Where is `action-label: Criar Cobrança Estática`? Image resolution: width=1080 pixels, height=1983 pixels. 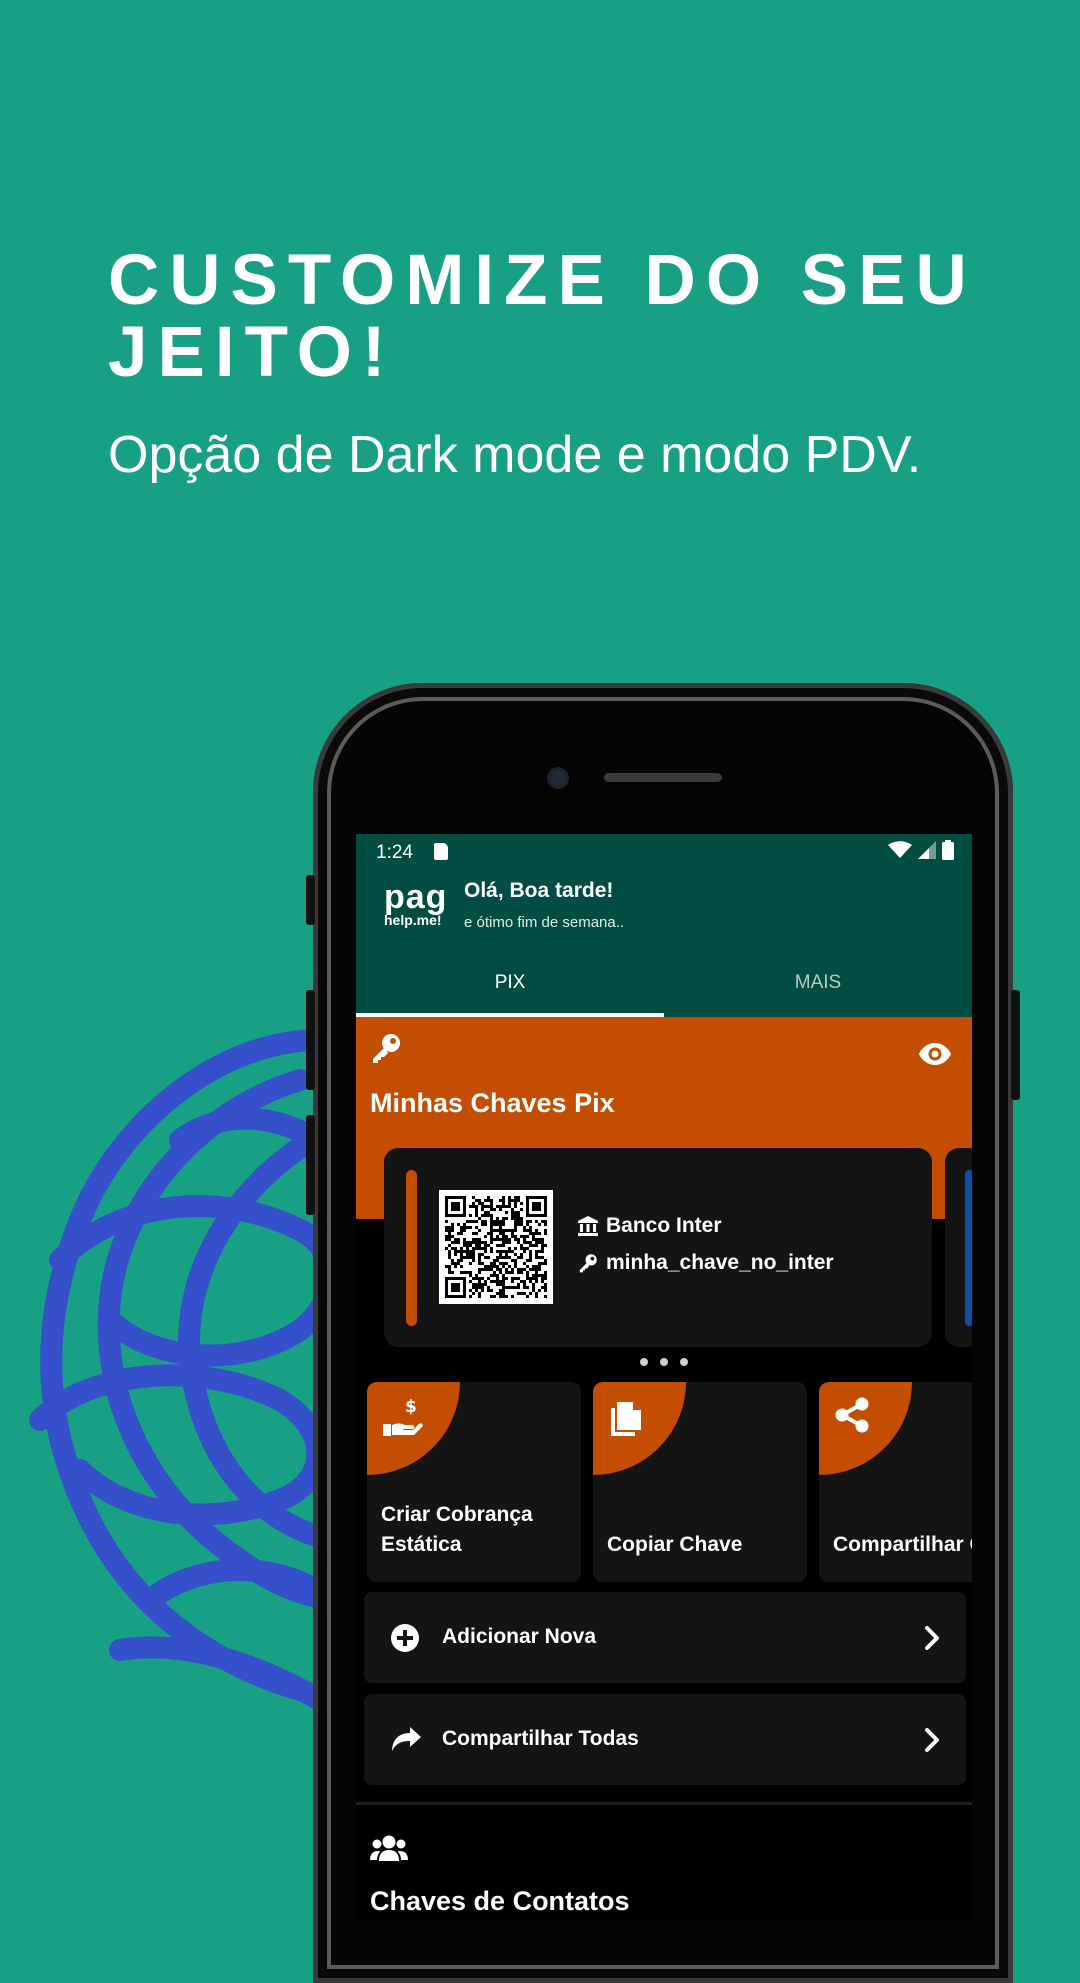 action-label: Criar Cobrança Estática is located at coordinates (457, 1529).